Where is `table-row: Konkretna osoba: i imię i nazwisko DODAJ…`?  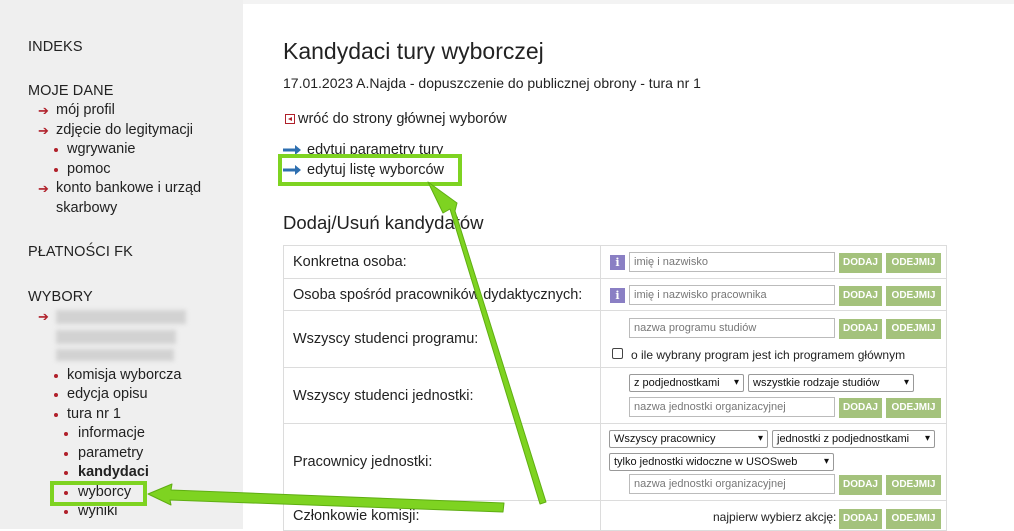
table-row: Konkretna osoba: i imię i nazwisko DODAJ… is located at coordinates (615, 262).